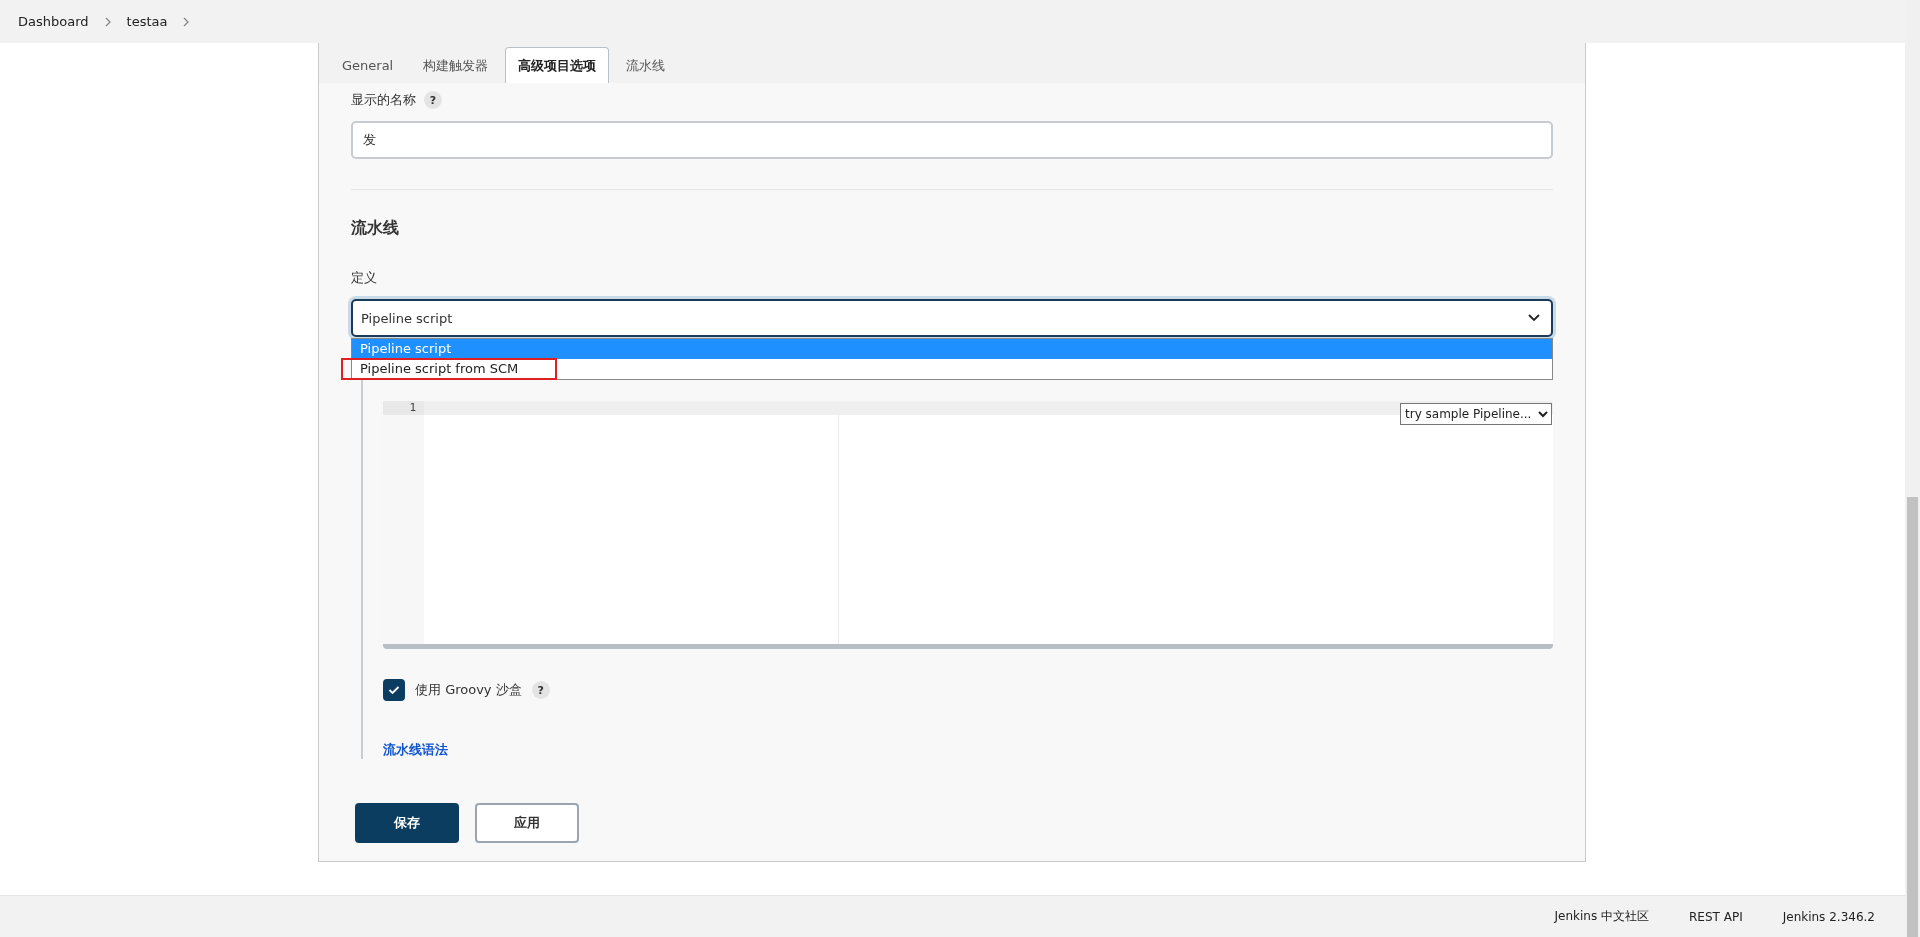 The width and height of the screenshot is (1920, 937). I want to click on checkbox, so click(394, 690).